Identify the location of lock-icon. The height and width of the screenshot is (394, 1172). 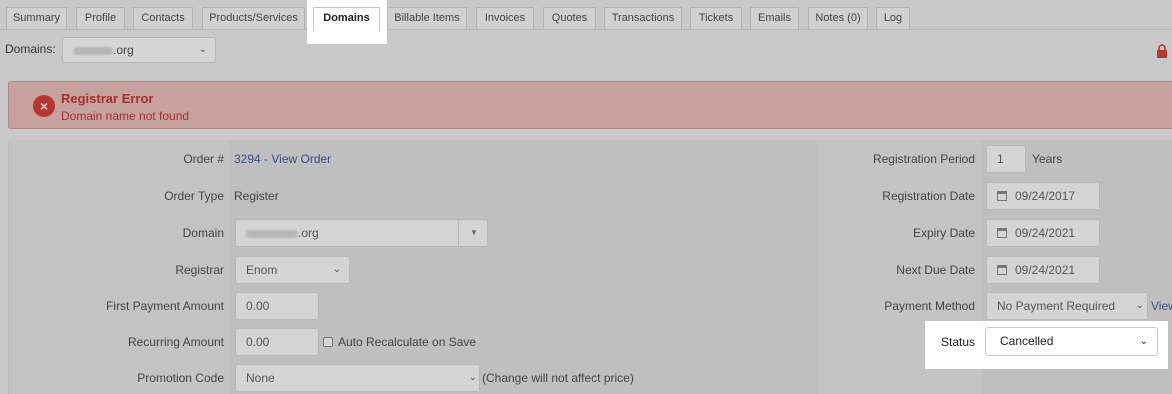
(1162, 51).